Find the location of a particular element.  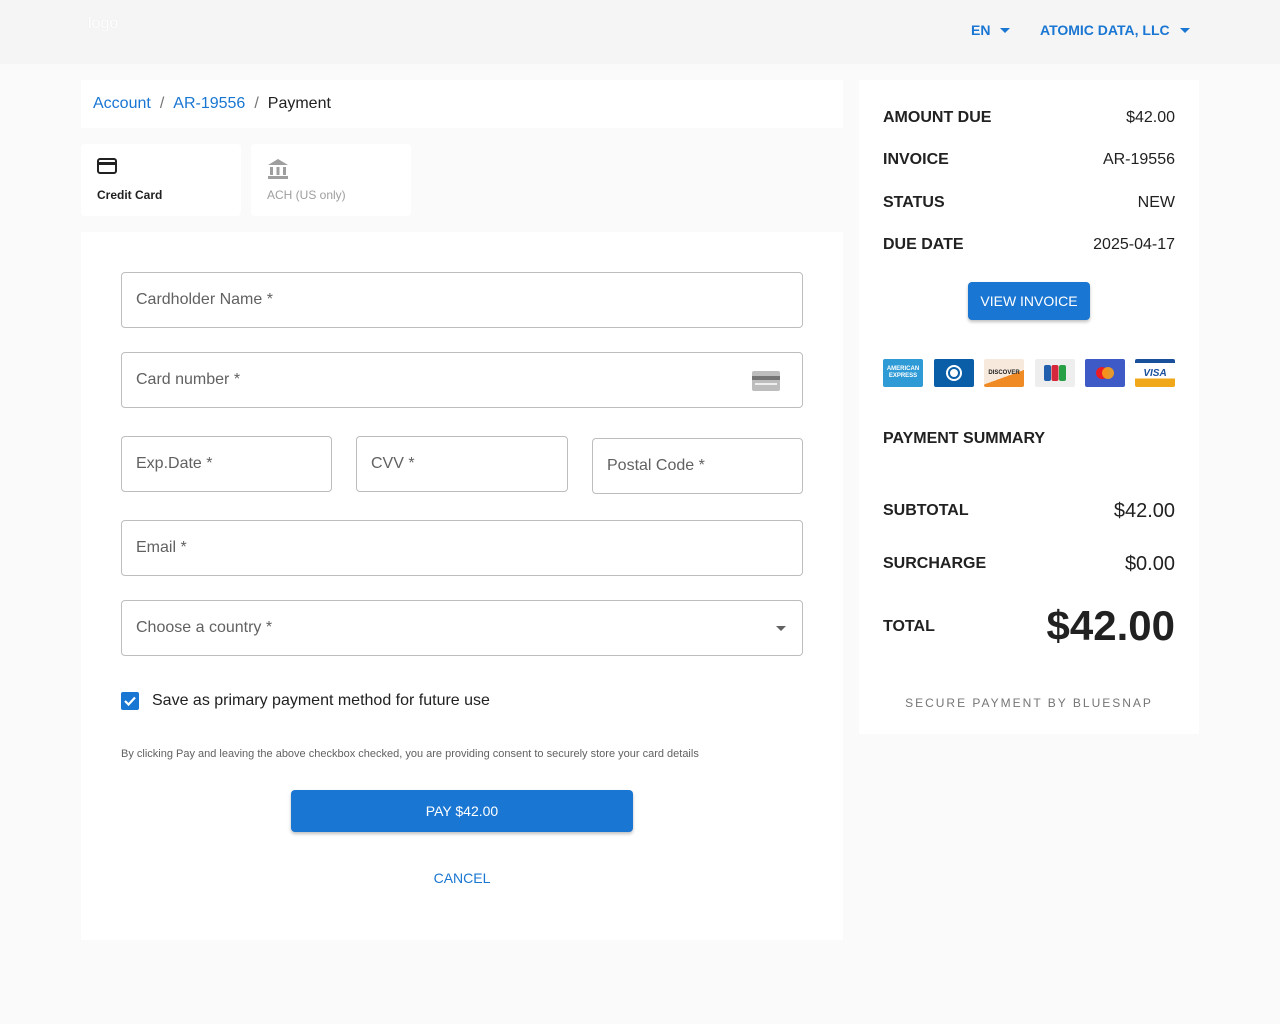

card-number-field: Card number * is located at coordinates (462, 380).